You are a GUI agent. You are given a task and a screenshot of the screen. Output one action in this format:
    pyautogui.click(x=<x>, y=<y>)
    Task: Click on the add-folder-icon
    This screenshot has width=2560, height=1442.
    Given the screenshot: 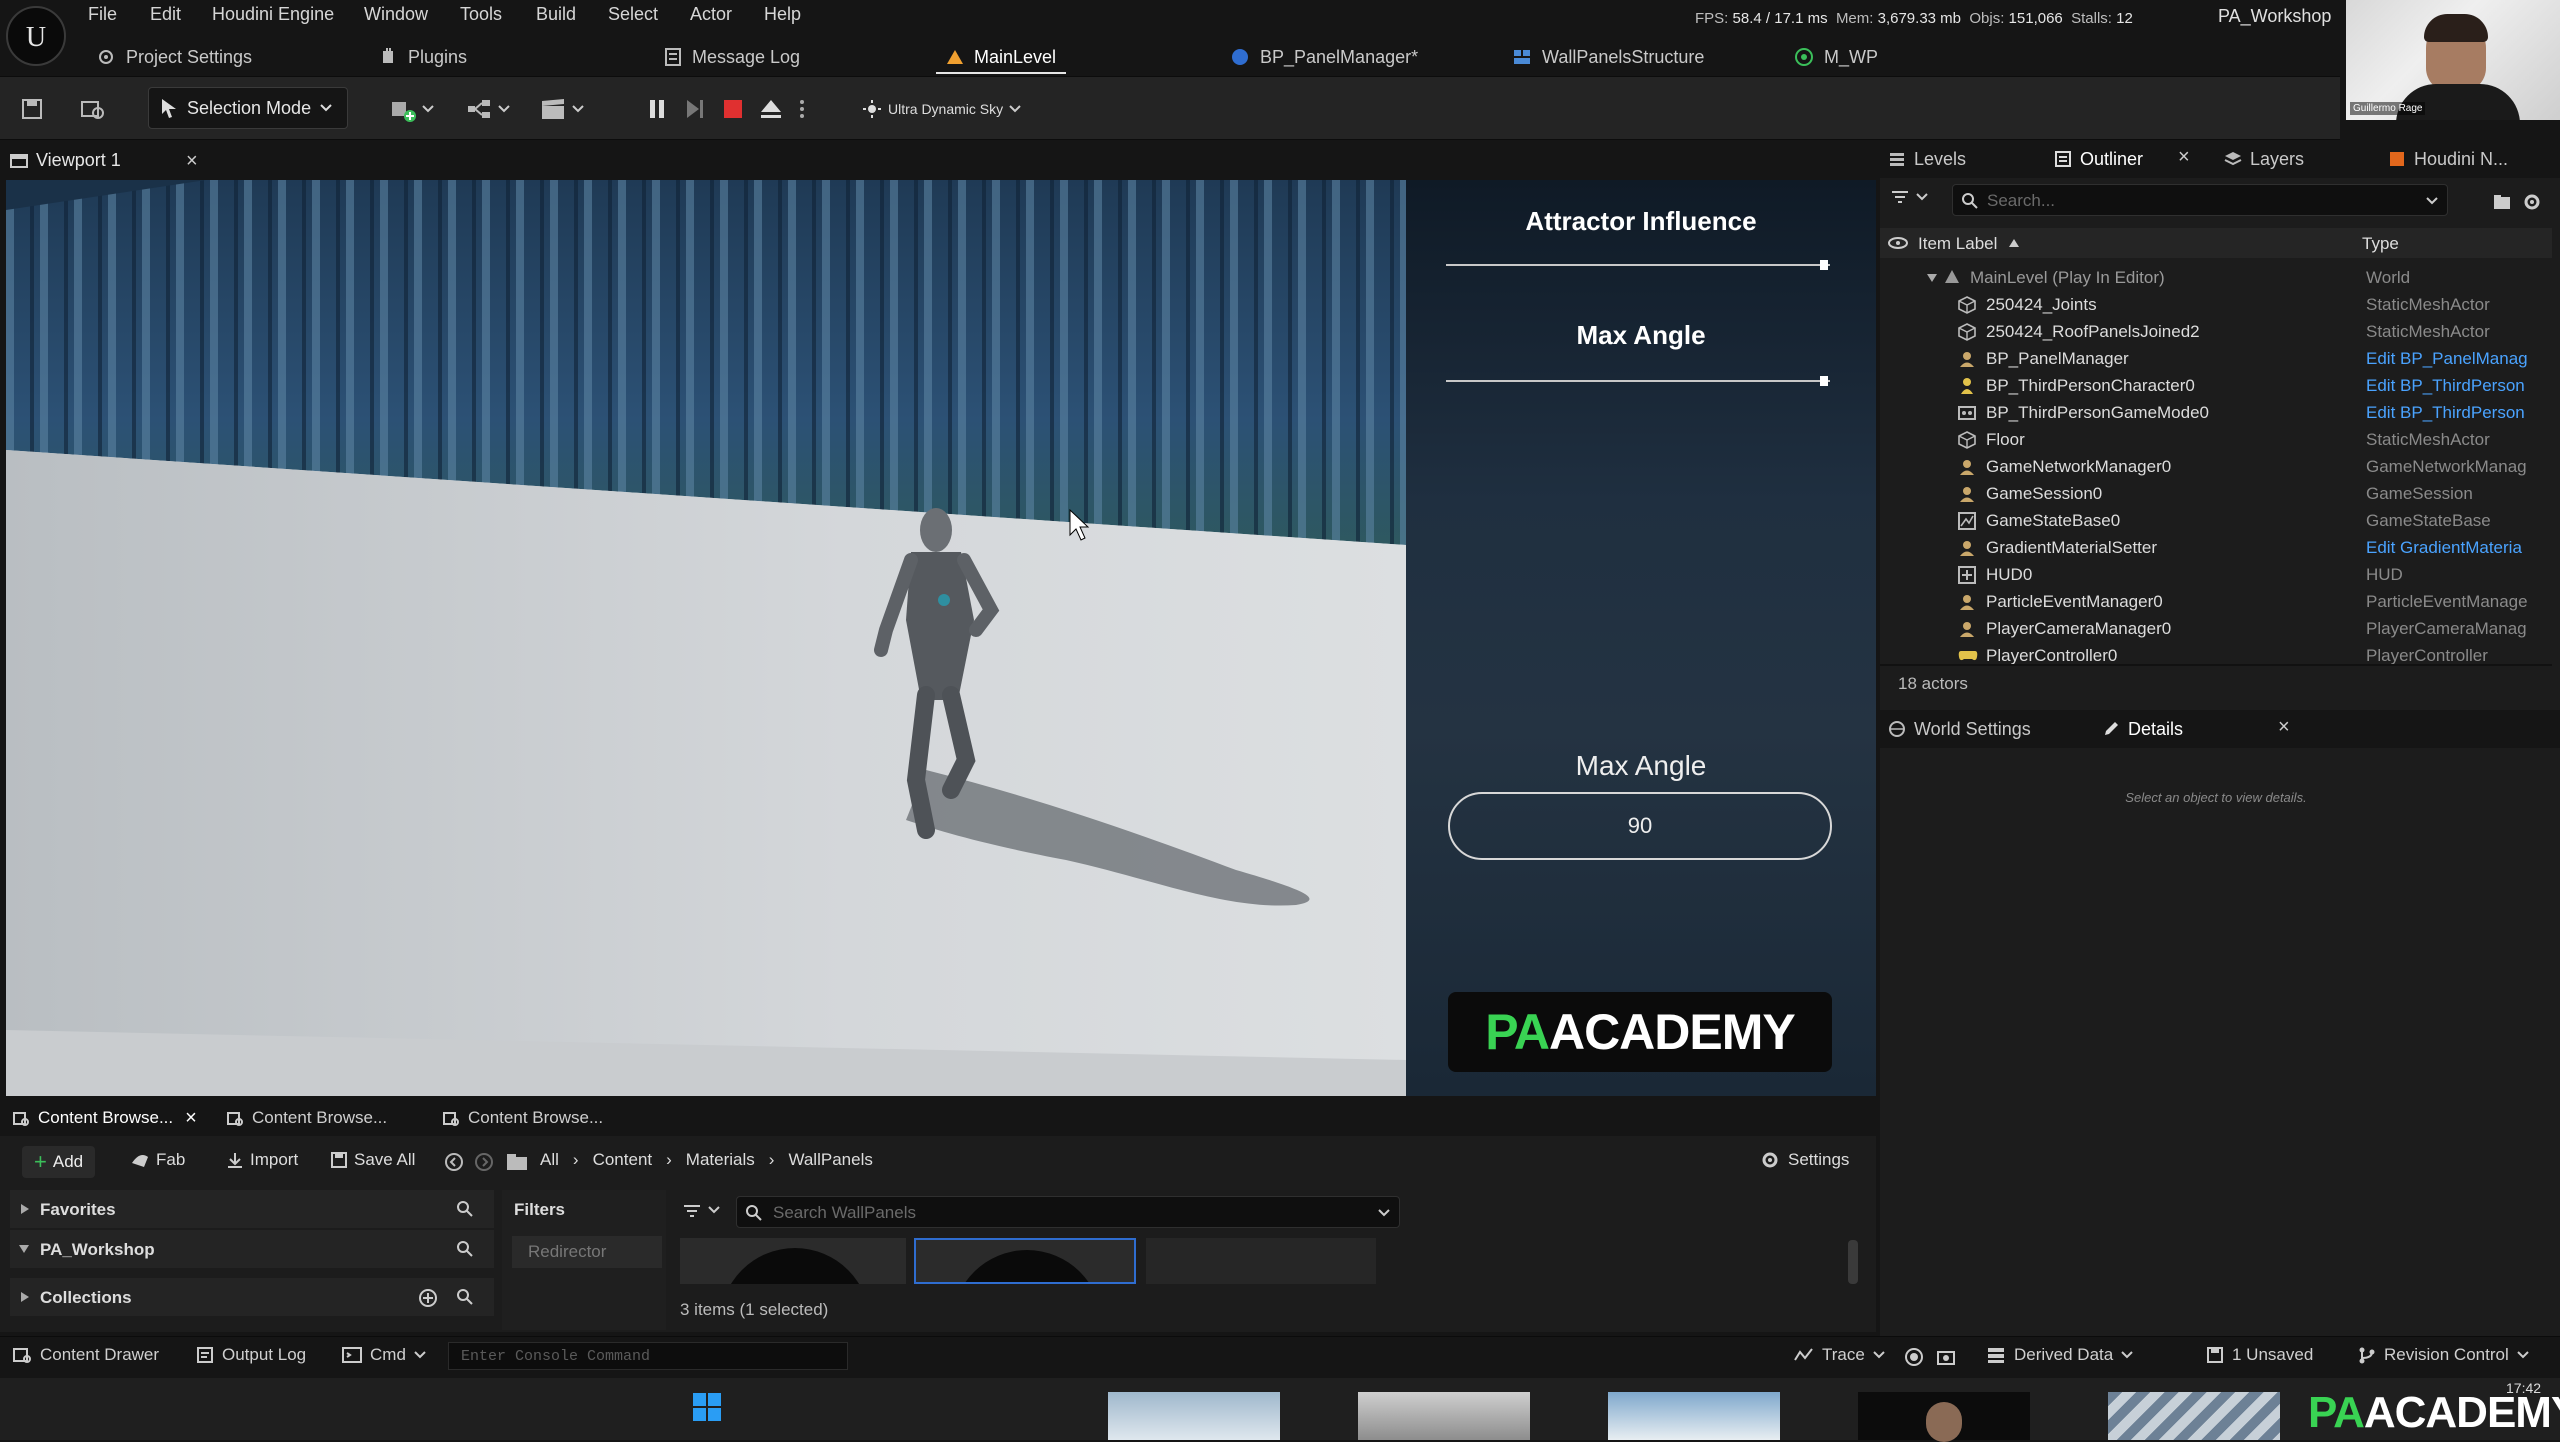 What is the action you would take?
    pyautogui.click(x=2502, y=202)
    